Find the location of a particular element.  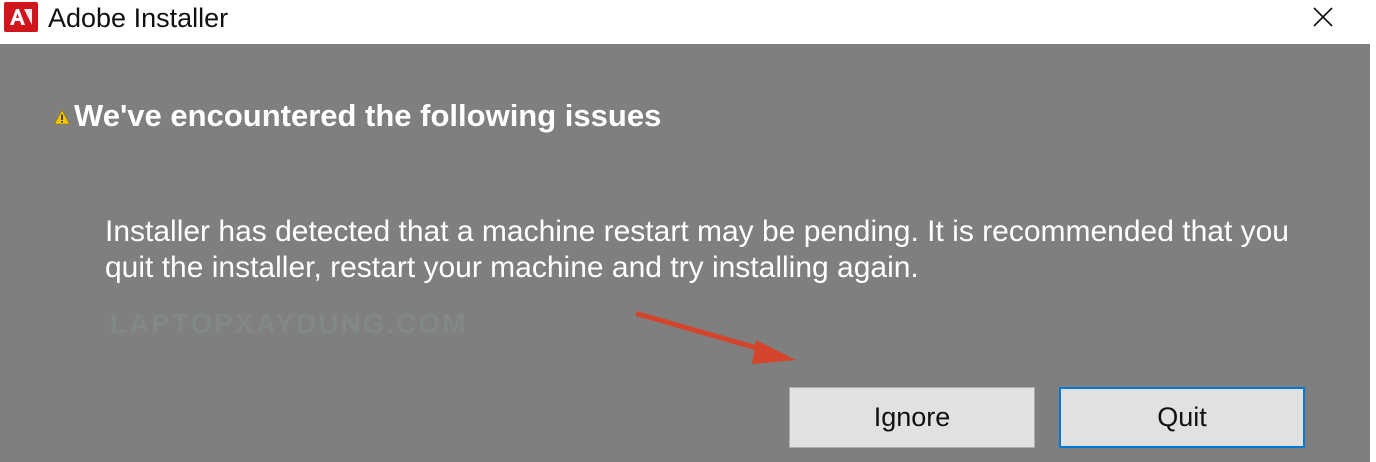

window-frame-edge is located at coordinates (1373, 231).